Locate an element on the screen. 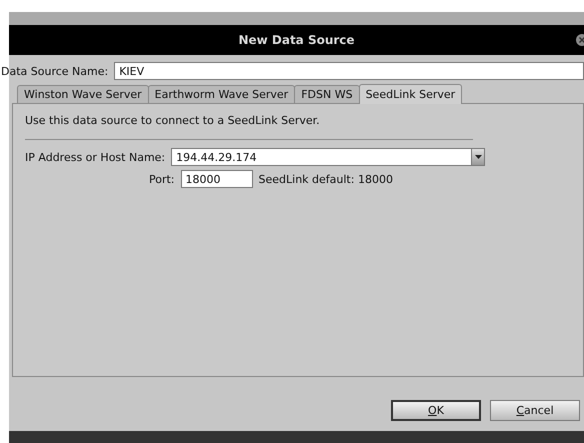 This screenshot has height=443, width=584. tab: Earthworm Wave Server is located at coordinates (222, 94).